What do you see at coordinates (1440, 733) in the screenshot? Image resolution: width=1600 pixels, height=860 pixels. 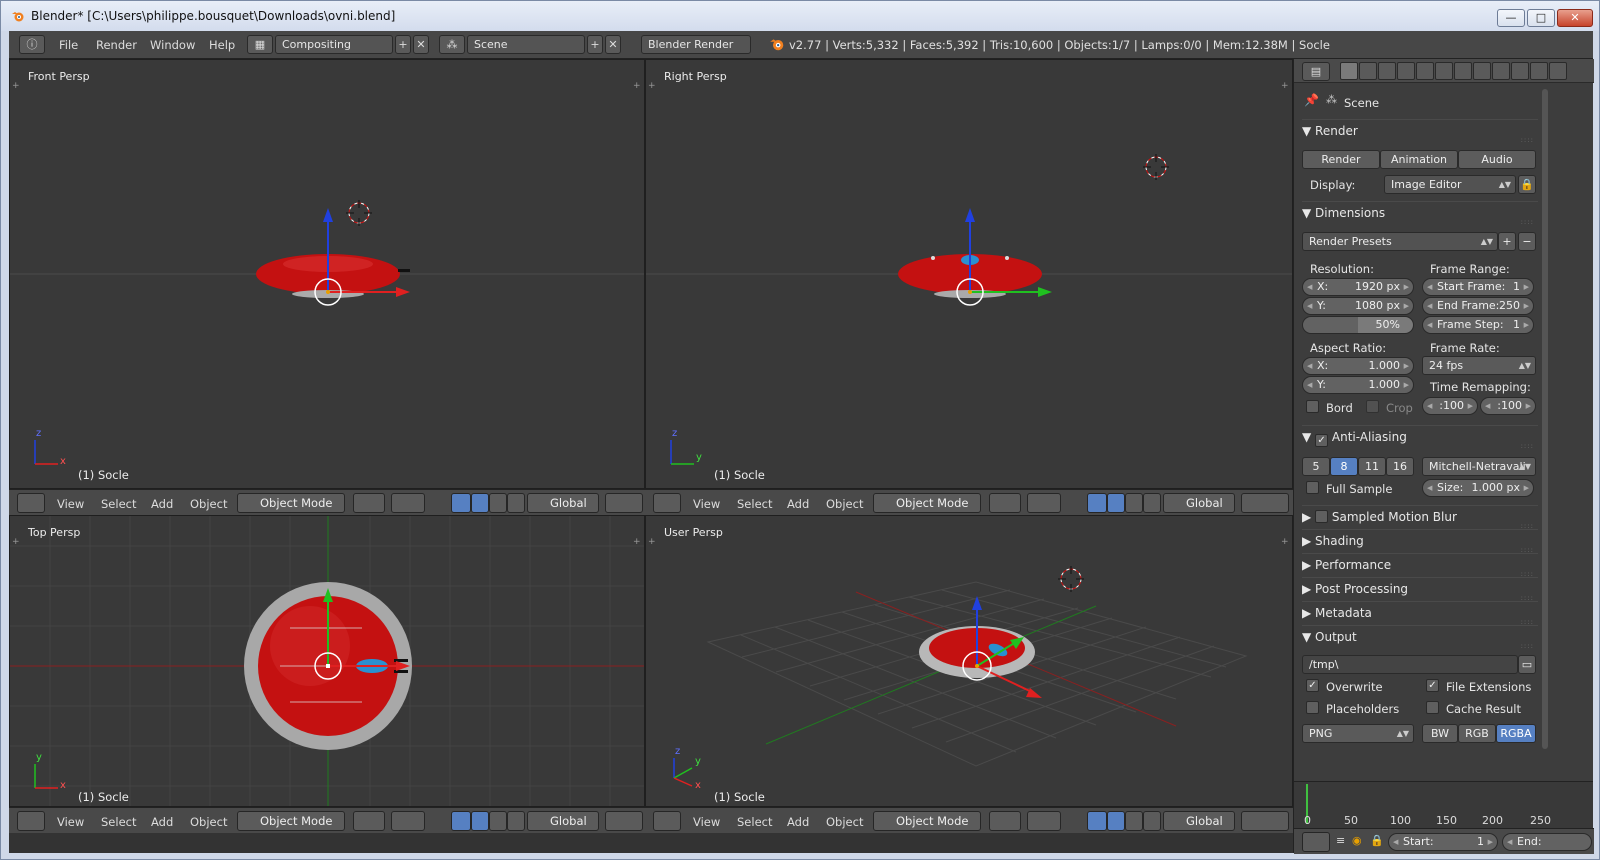 I see `color-bw-button: BW` at bounding box center [1440, 733].